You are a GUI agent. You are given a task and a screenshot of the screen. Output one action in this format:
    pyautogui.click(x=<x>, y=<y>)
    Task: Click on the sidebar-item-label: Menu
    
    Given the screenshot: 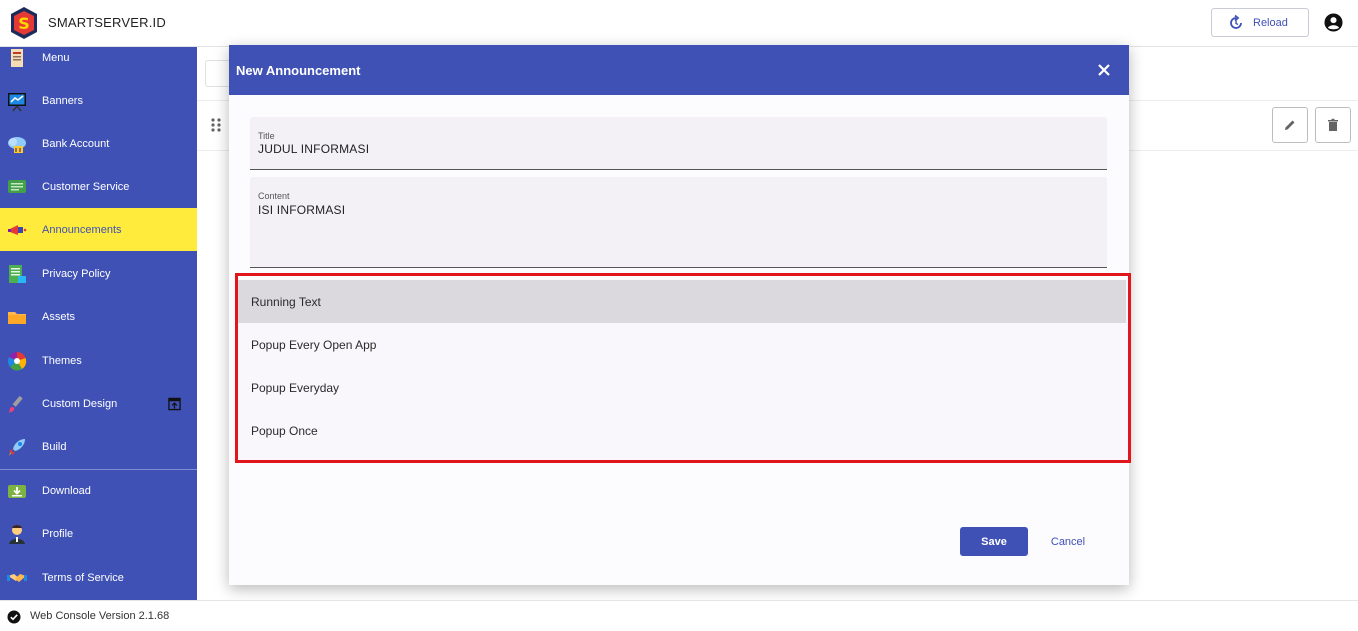 What is the action you would take?
    pyautogui.click(x=56, y=57)
    